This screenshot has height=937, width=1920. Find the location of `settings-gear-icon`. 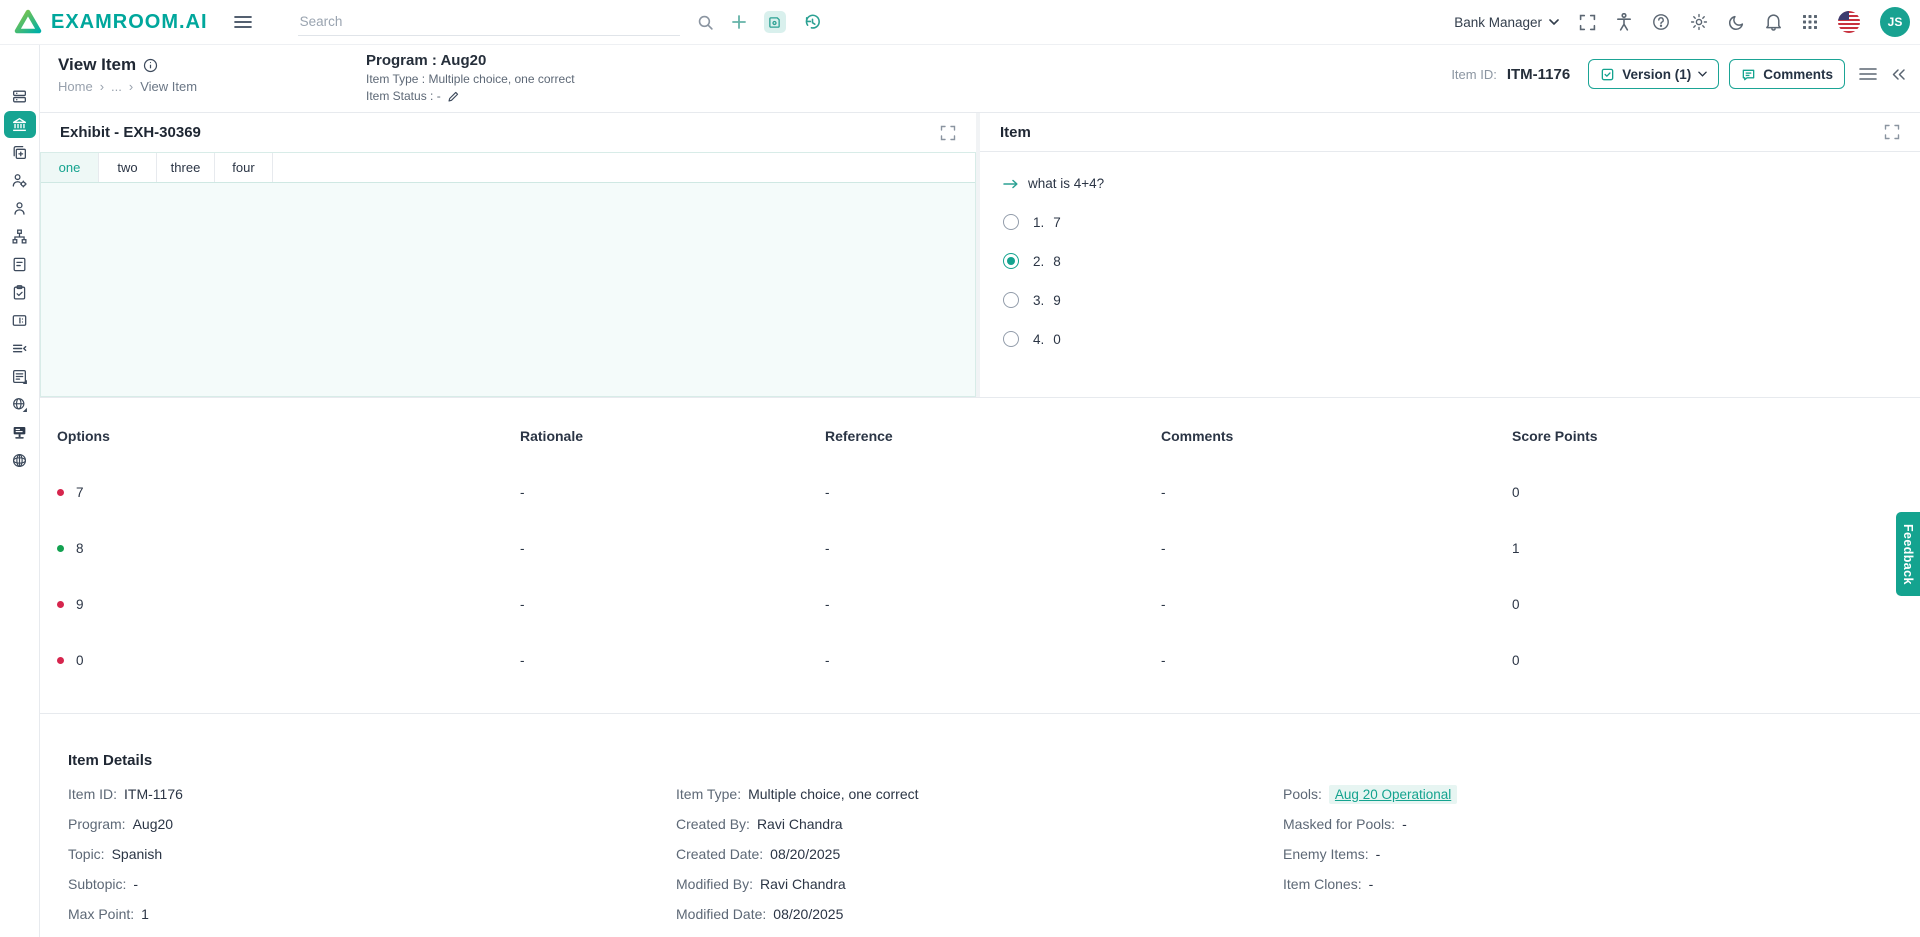

settings-gear-icon is located at coordinates (1699, 22).